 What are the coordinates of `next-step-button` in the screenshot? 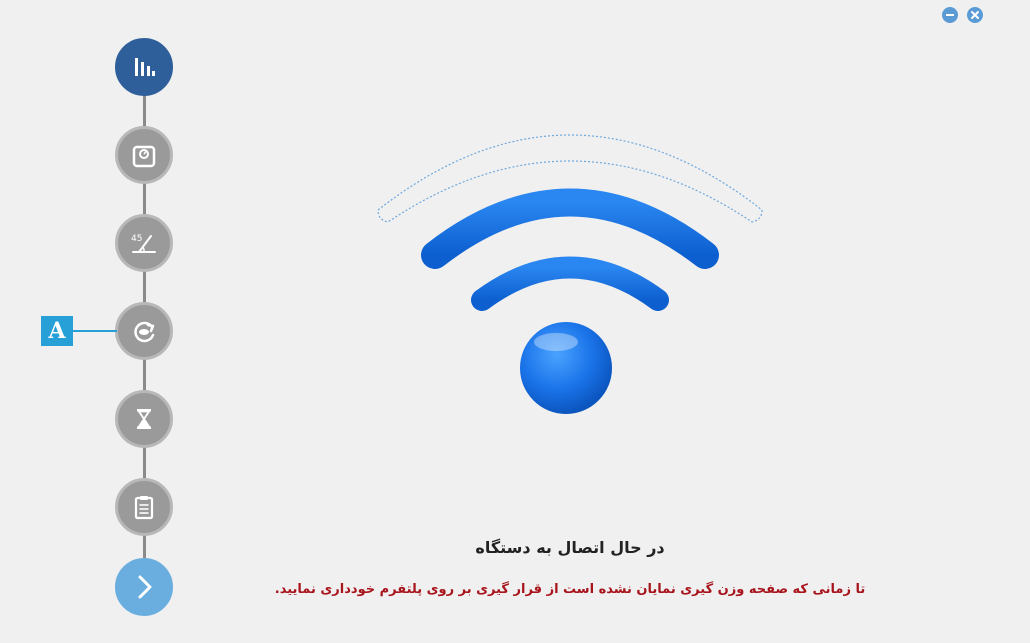 It's located at (144, 587).